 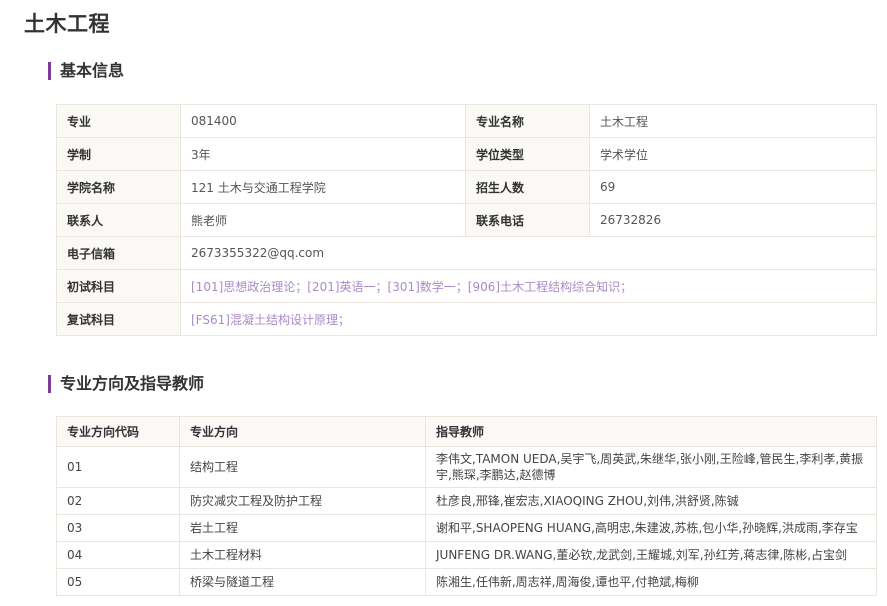 I want to click on header-direction: 专业方向, so click(x=302, y=431).